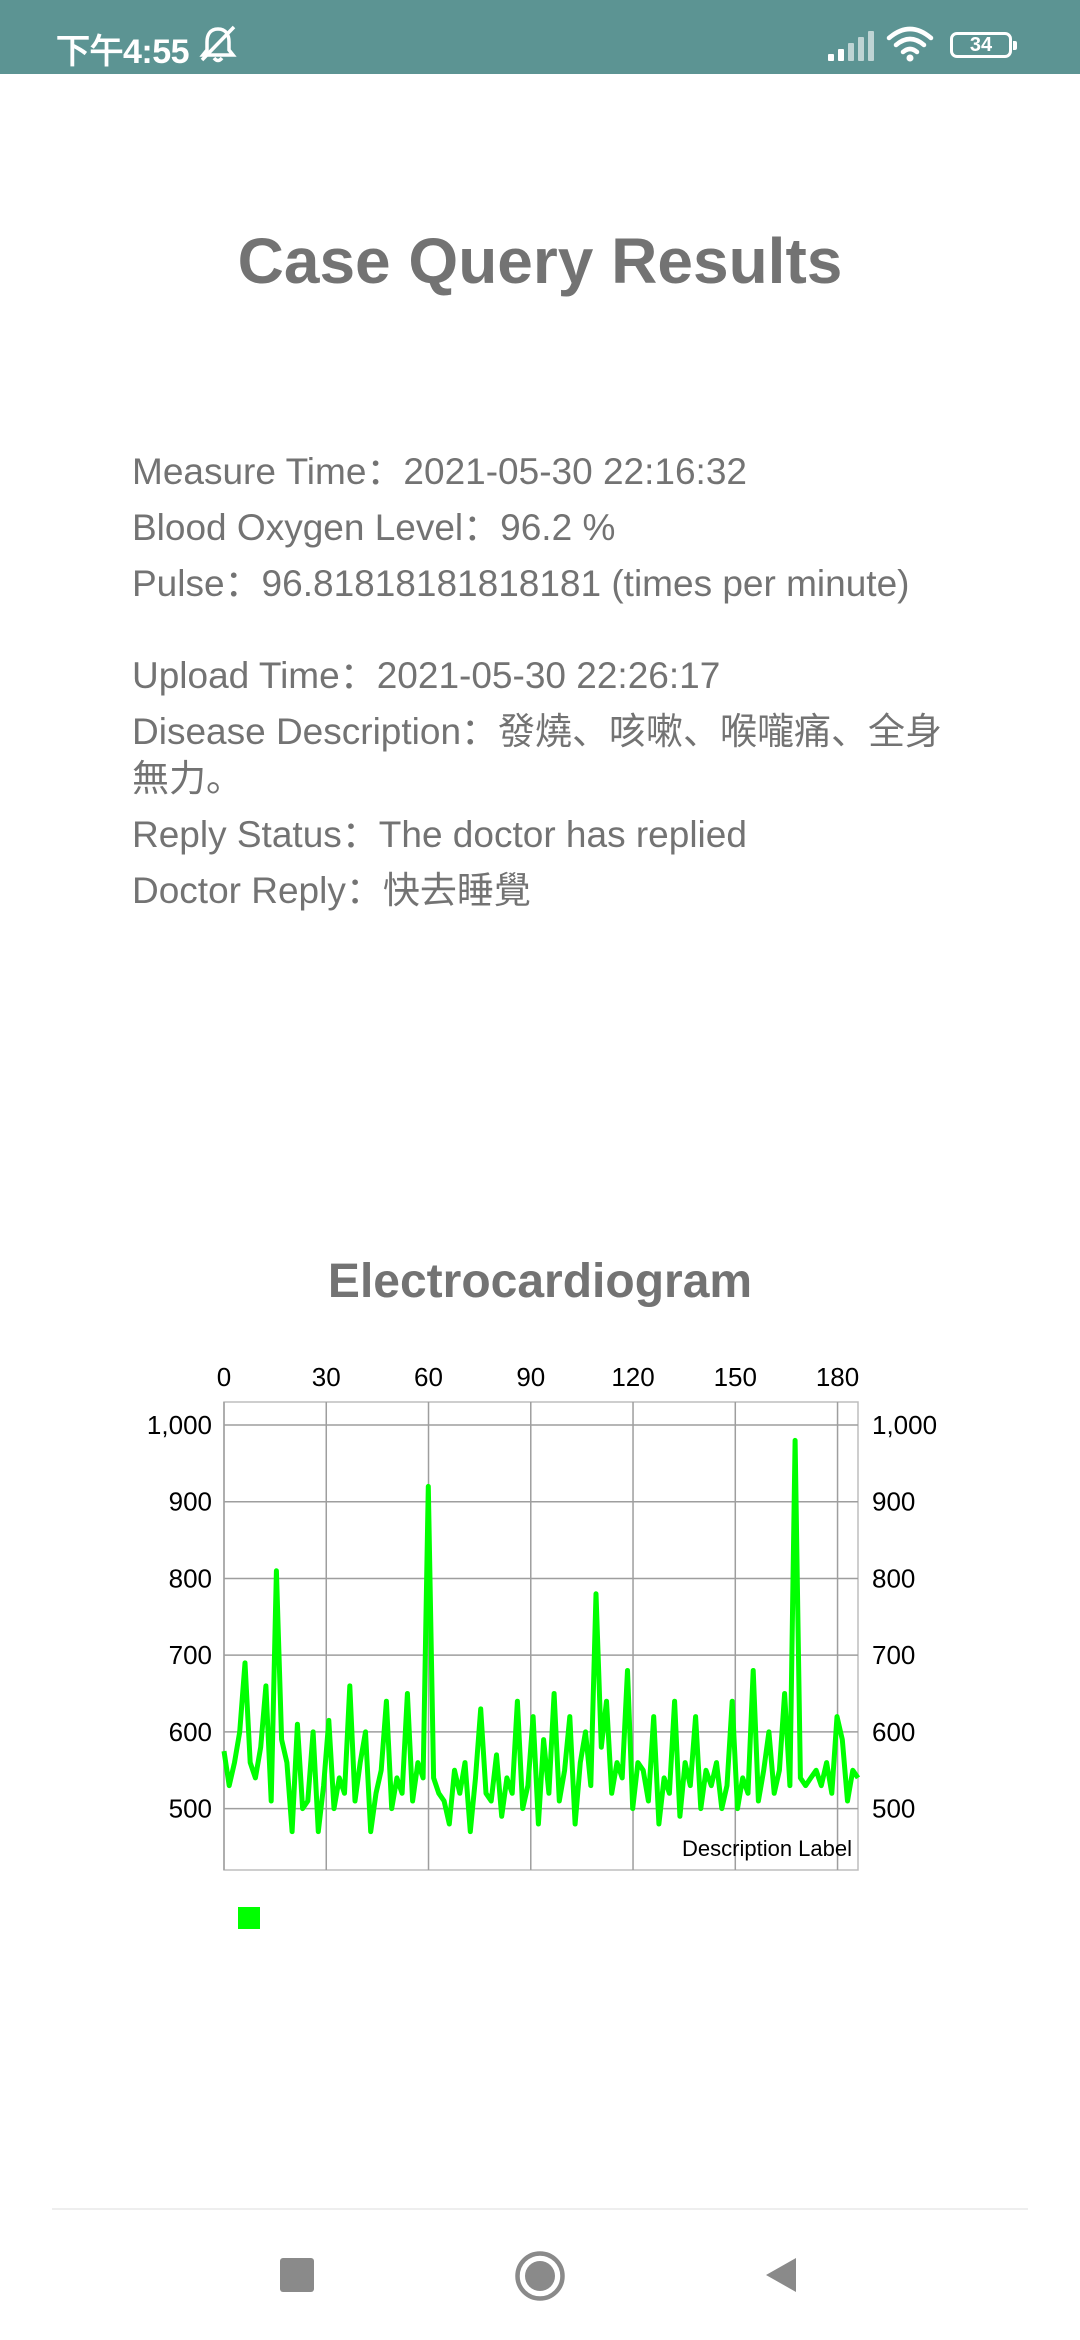 This screenshot has width=1080, height=2340. What do you see at coordinates (190, 1809) in the screenshot?
I see `y-tick-label-left: 500` at bounding box center [190, 1809].